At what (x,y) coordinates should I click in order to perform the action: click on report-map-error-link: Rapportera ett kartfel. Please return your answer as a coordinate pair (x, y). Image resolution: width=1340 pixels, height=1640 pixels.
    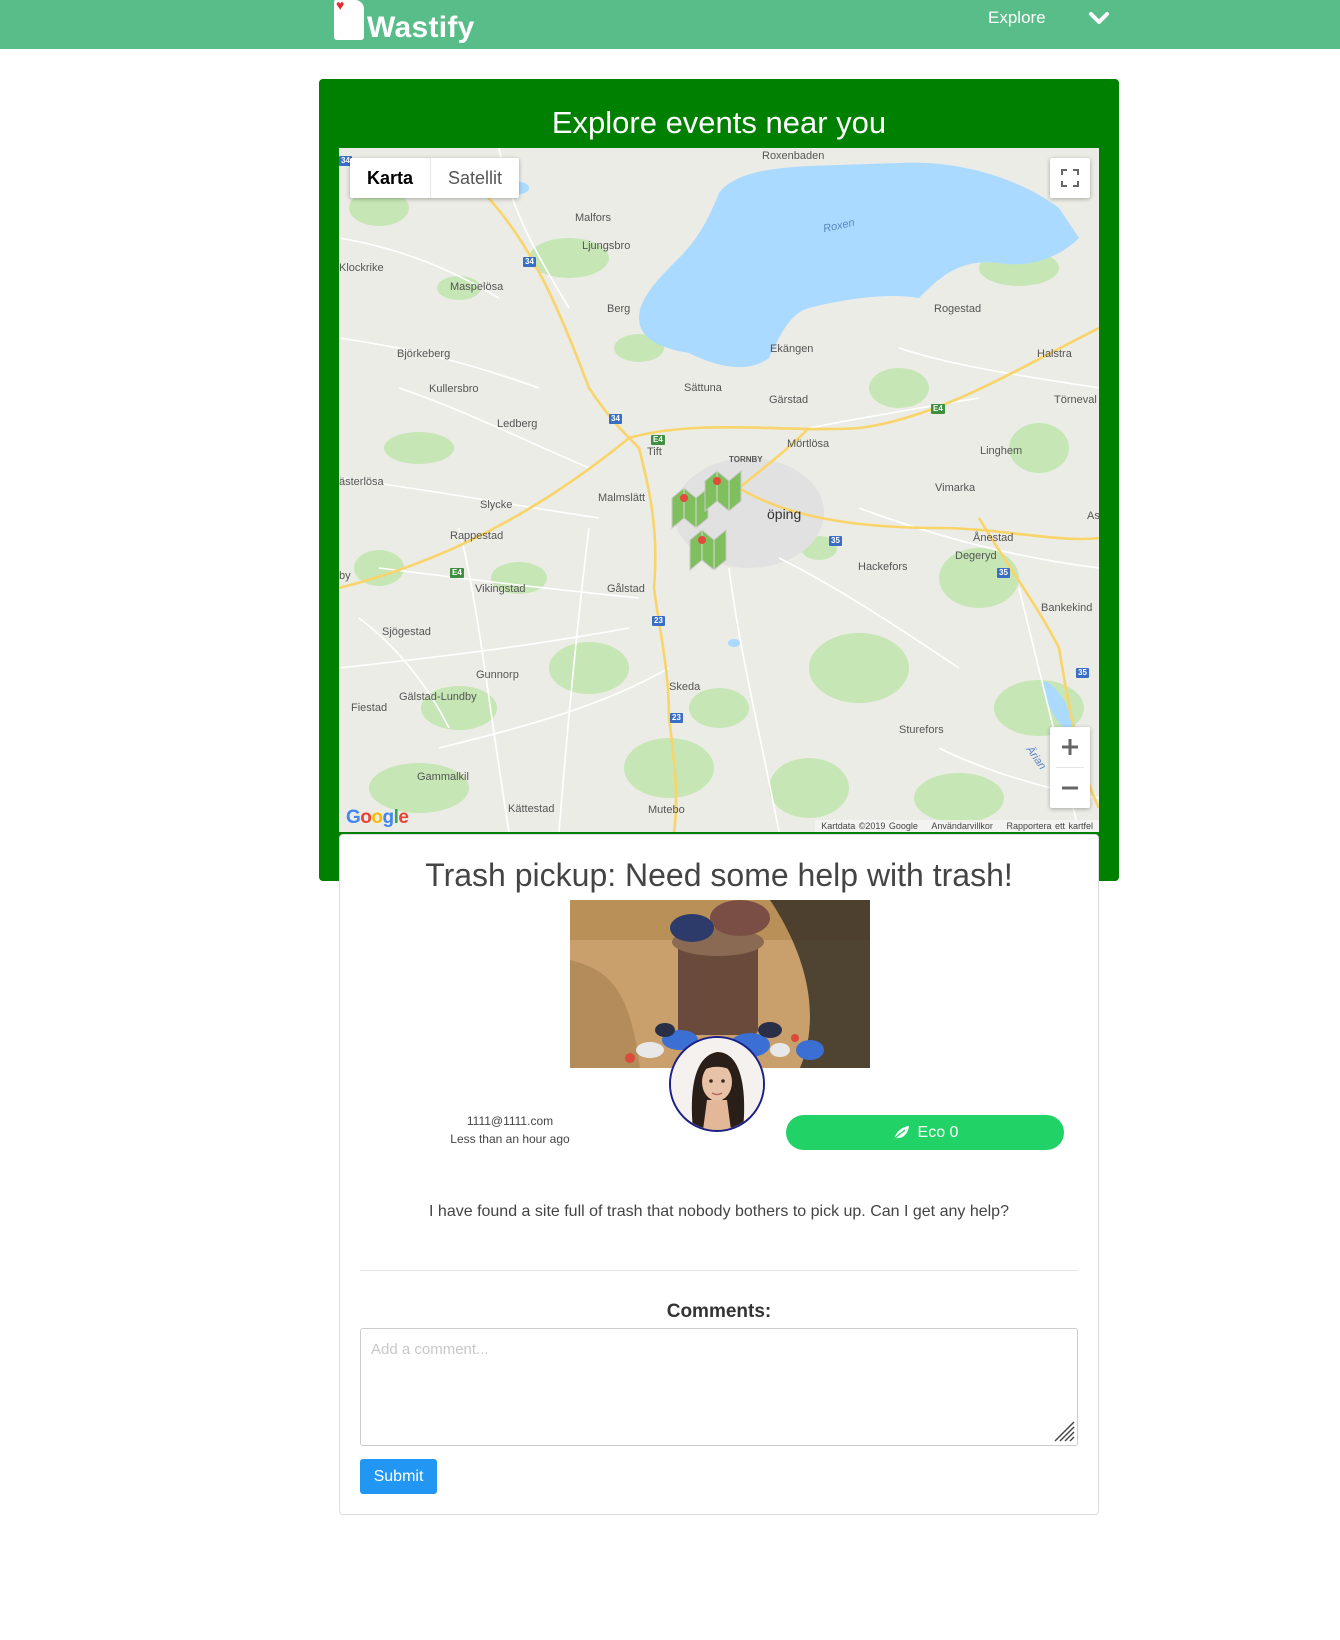
    Looking at the image, I should click on (1049, 826).